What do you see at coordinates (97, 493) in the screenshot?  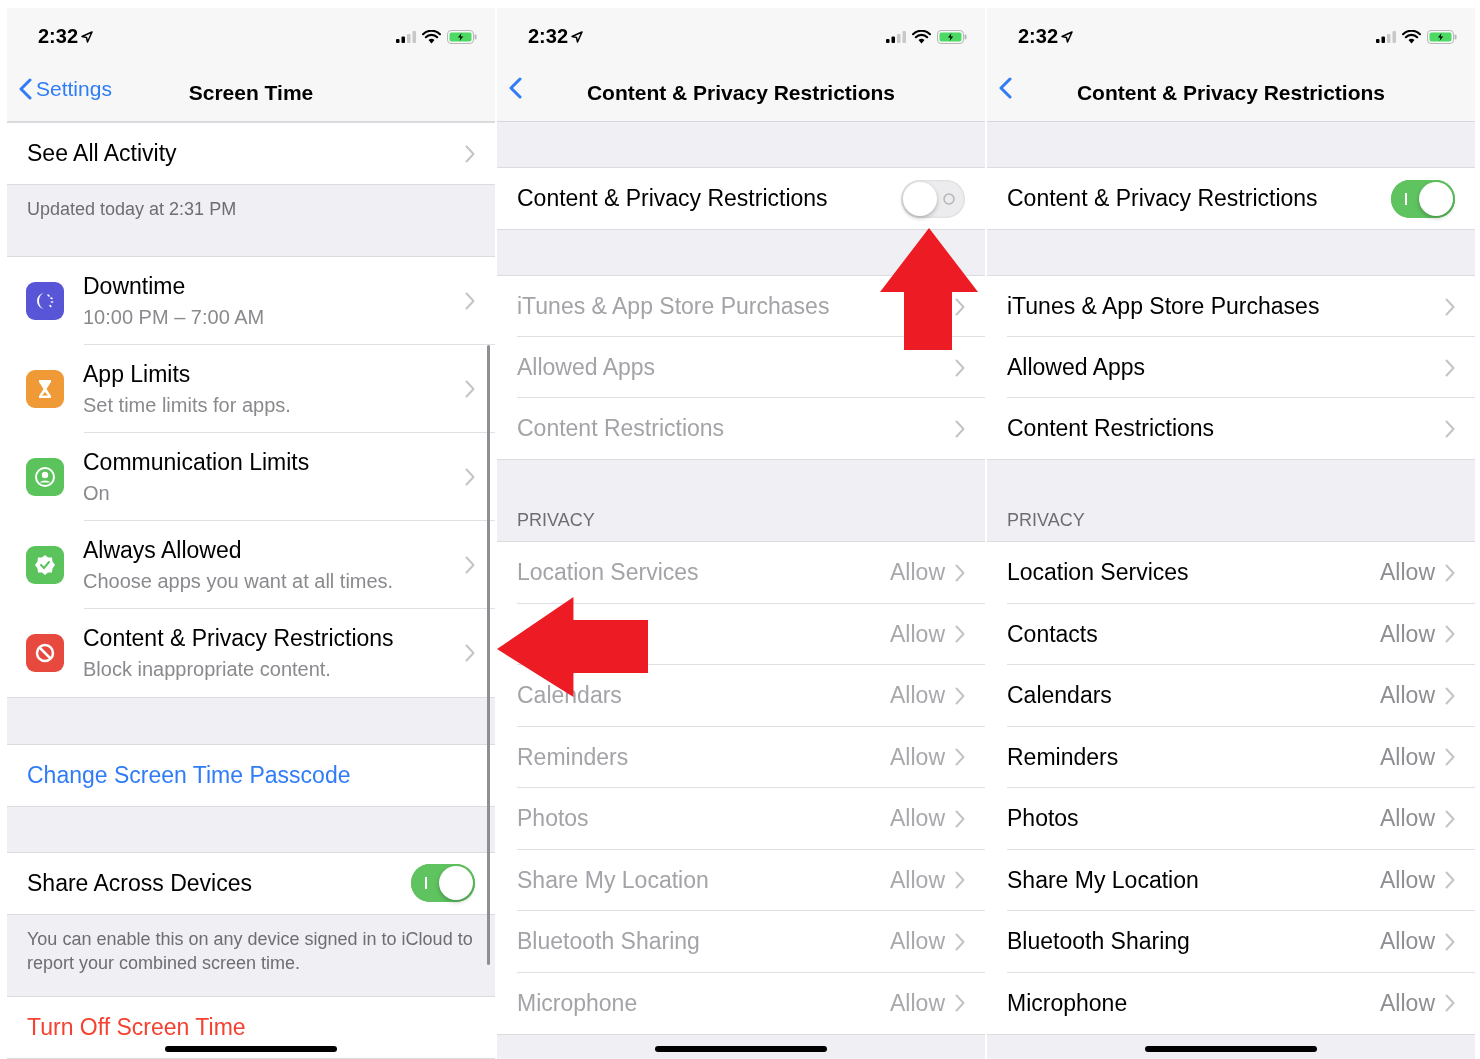 I see `row-subtitle: On` at bounding box center [97, 493].